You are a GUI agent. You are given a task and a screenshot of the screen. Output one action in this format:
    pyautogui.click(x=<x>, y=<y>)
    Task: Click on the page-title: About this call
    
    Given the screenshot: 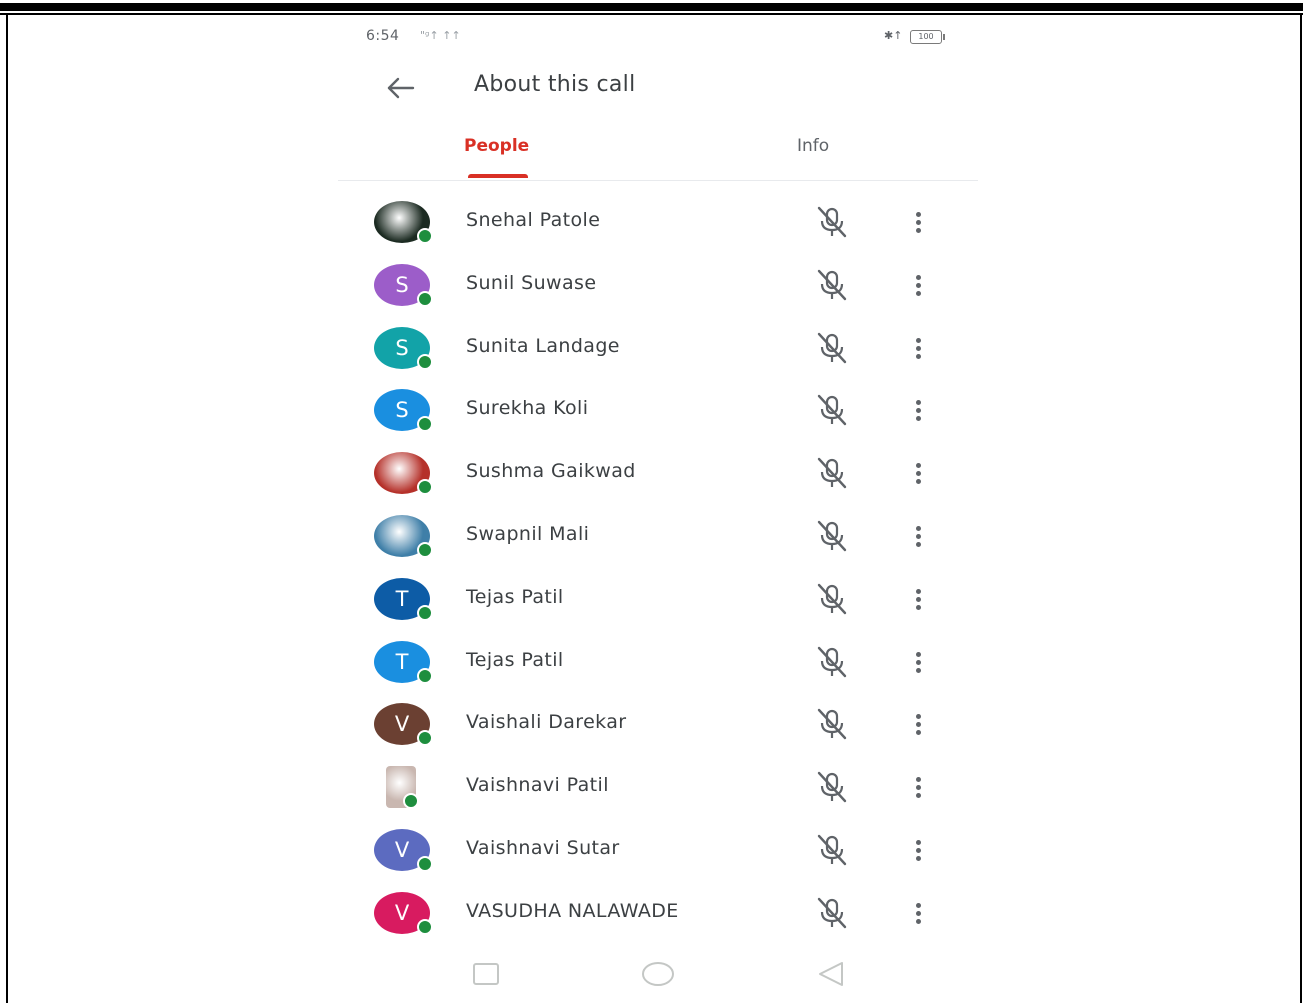 What is the action you would take?
    pyautogui.click(x=555, y=84)
    